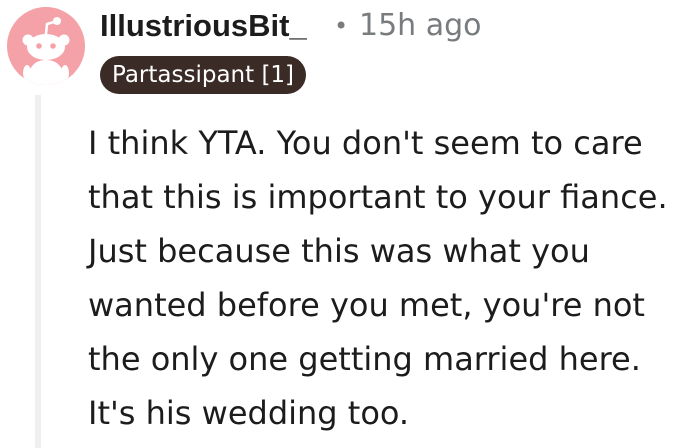 This screenshot has width=700, height=448. What do you see at coordinates (365, 143) in the screenshot?
I see `comment-body-line: I think YTA. You don't seem to care` at bounding box center [365, 143].